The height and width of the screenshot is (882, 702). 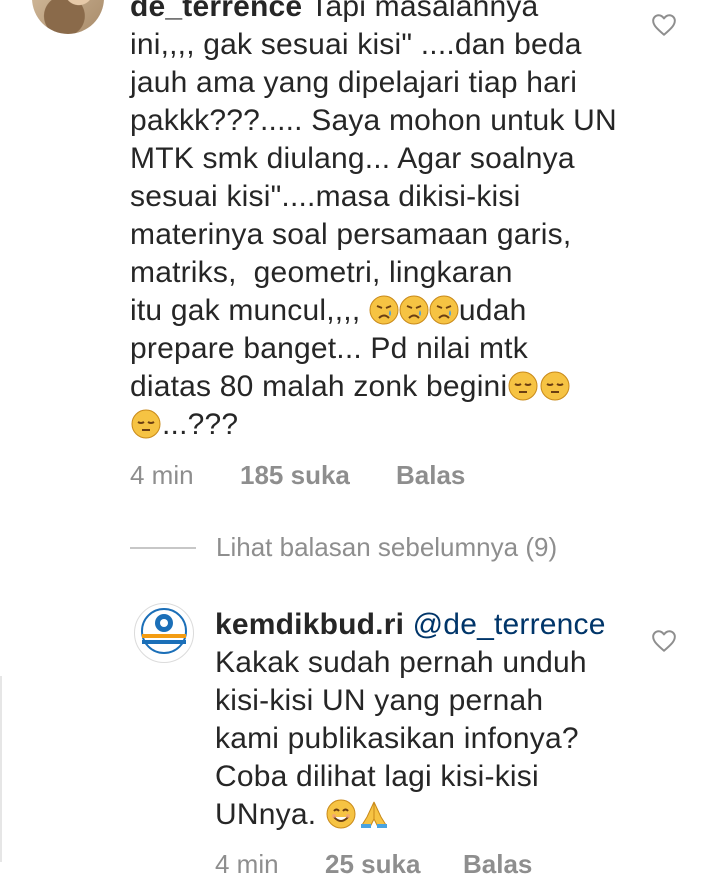 What do you see at coordinates (379, 700) in the screenshot?
I see `comment-line: kisi-kisi UN yang pernah` at bounding box center [379, 700].